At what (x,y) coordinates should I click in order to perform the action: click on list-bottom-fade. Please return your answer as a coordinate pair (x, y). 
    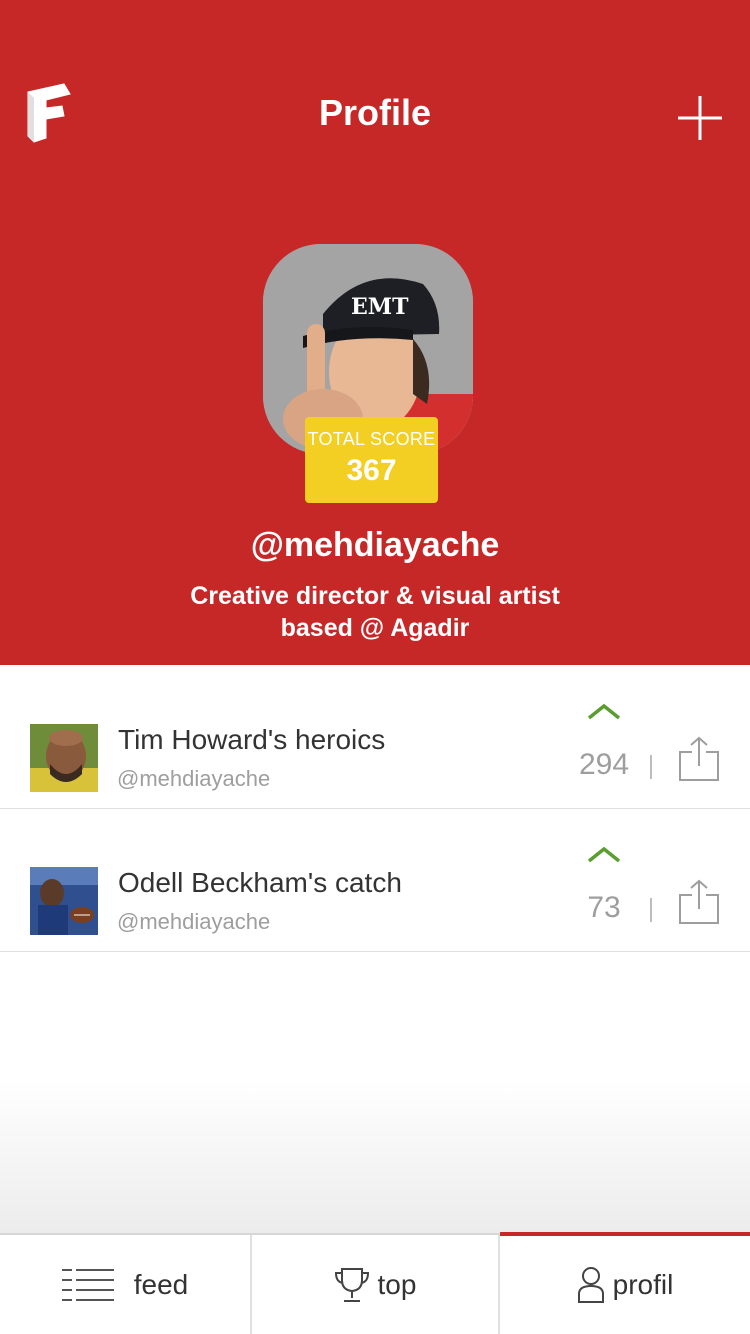
    Looking at the image, I should click on (375, 1156).